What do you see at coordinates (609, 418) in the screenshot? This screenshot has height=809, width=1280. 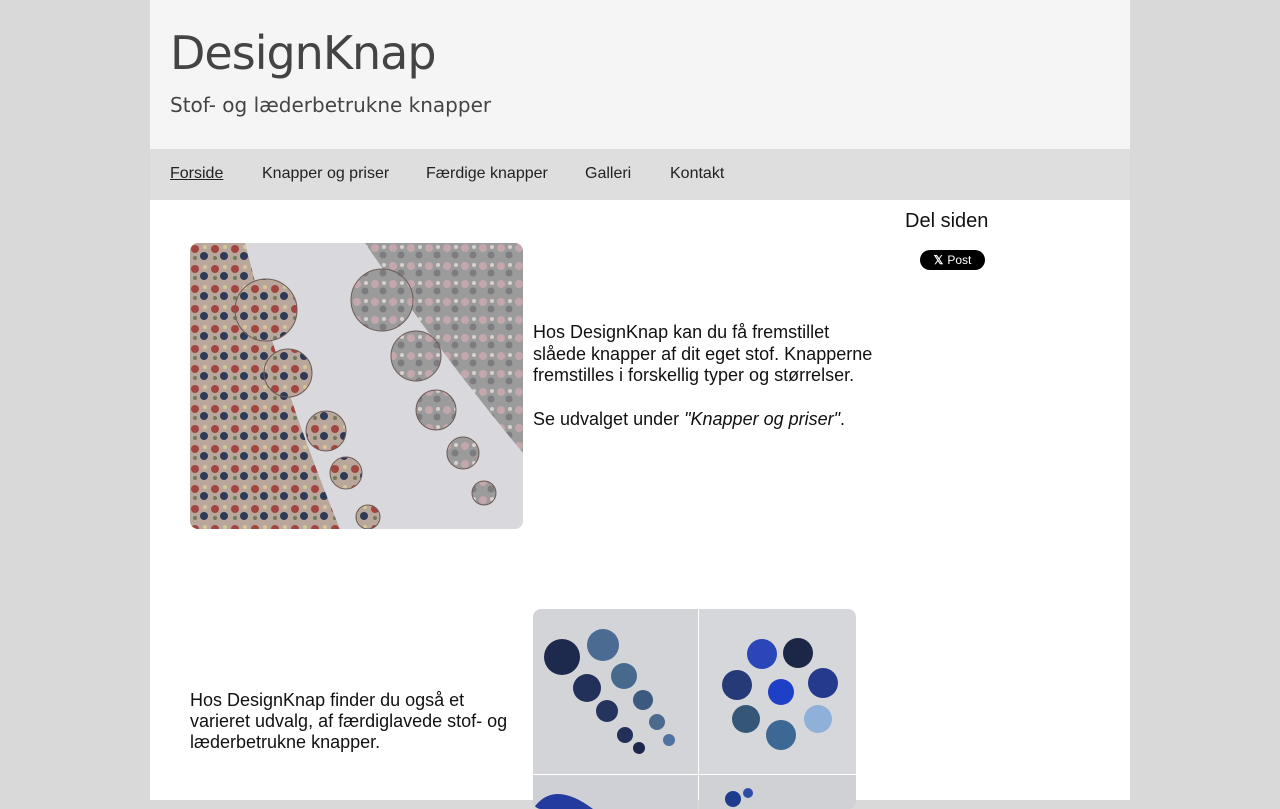 I see `intro-prefix: Se udvalget under` at bounding box center [609, 418].